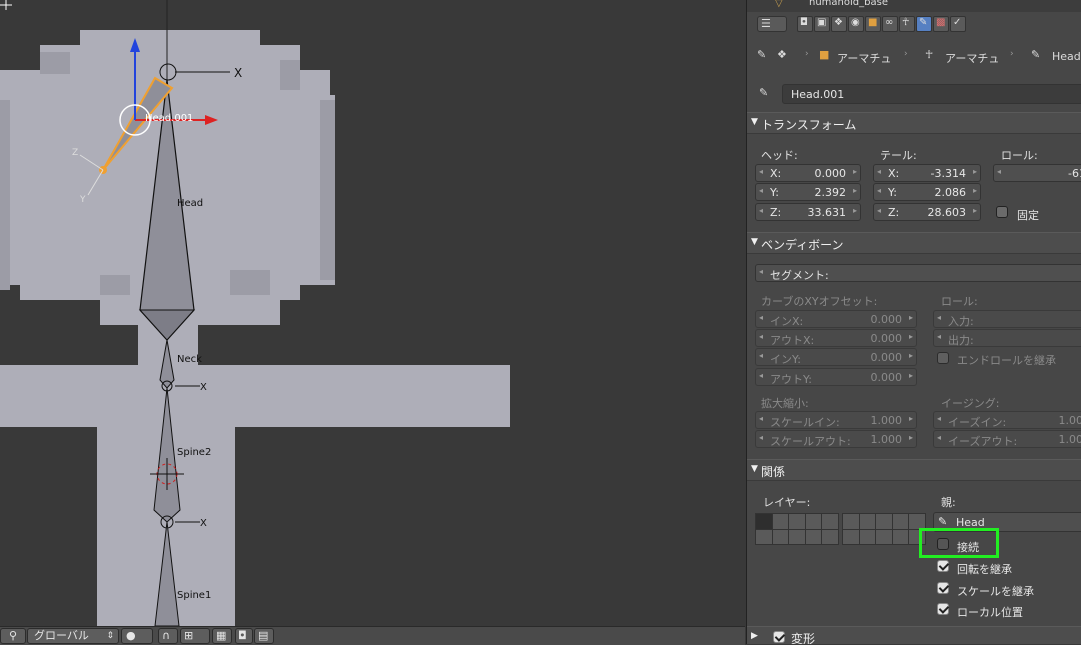 This screenshot has height=645, width=1081. I want to click on editor-type-dropdown: ☰, so click(772, 24).